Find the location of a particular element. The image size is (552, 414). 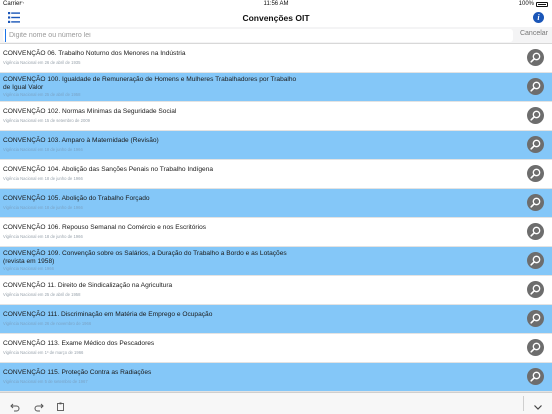

battery-percent: 100% is located at coordinates (526, 4).